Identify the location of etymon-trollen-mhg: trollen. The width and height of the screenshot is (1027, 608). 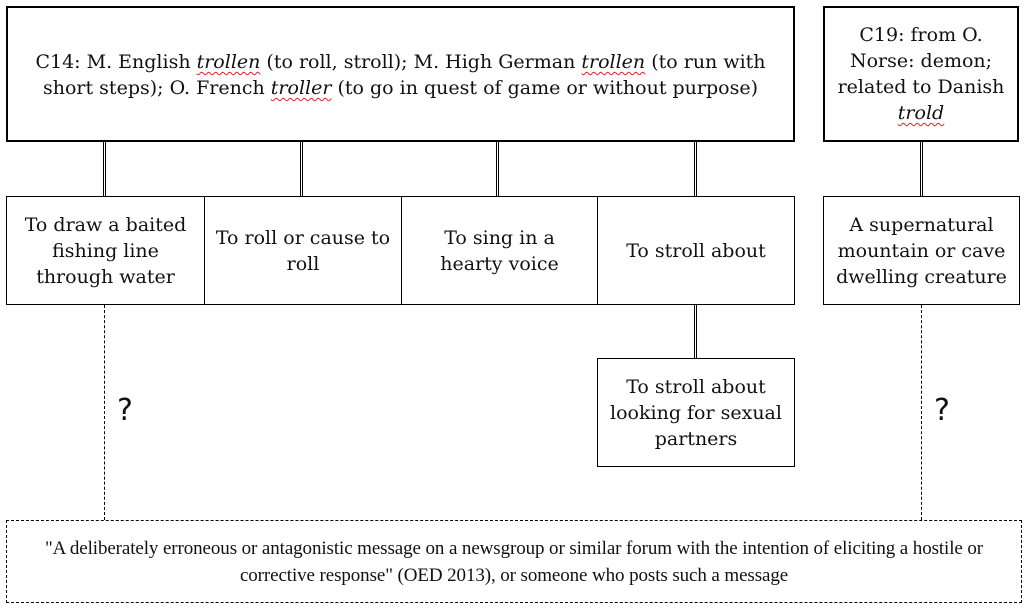
(613, 62).